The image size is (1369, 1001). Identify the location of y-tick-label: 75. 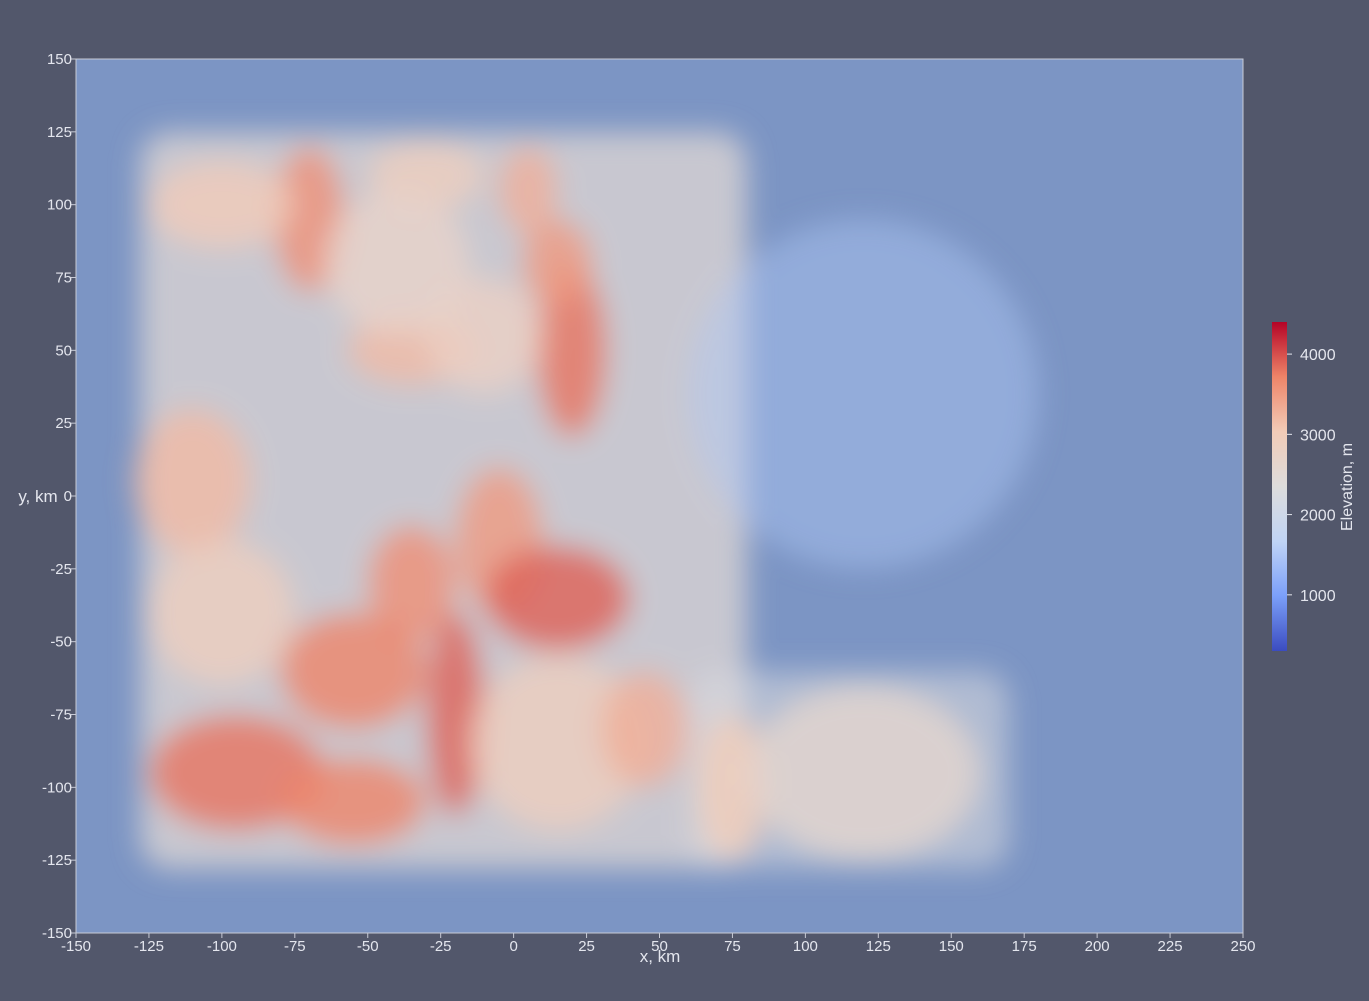
(63, 278).